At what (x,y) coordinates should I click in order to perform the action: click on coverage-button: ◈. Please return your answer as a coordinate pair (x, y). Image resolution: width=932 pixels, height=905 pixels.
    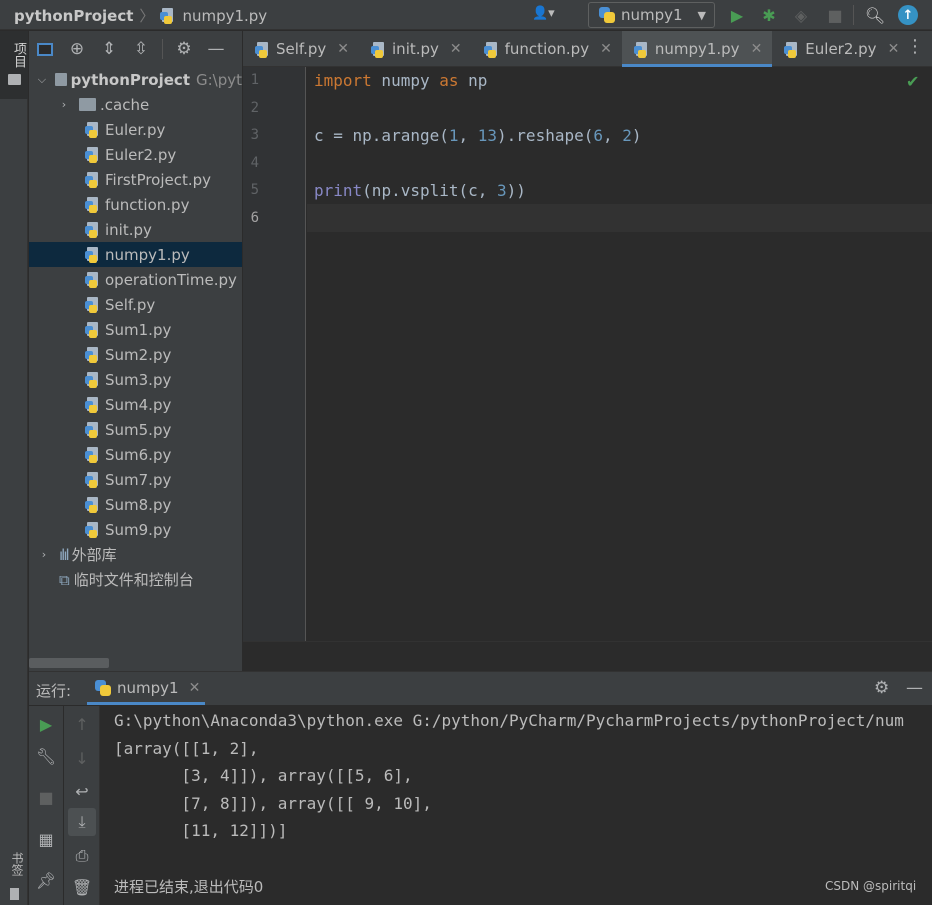
    Looking at the image, I should click on (801, 15).